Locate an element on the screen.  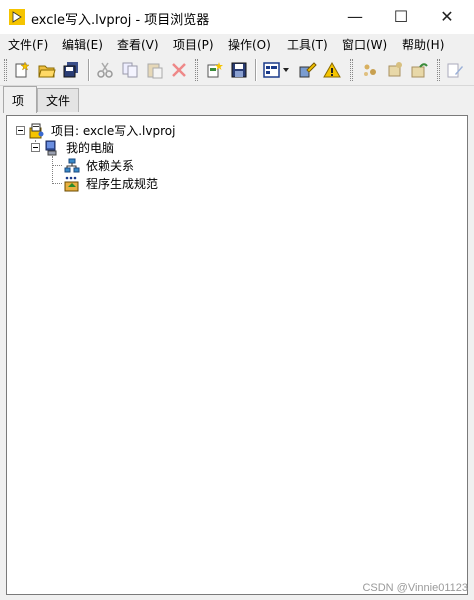
minimize-button: — is located at coordinates (355, 16).